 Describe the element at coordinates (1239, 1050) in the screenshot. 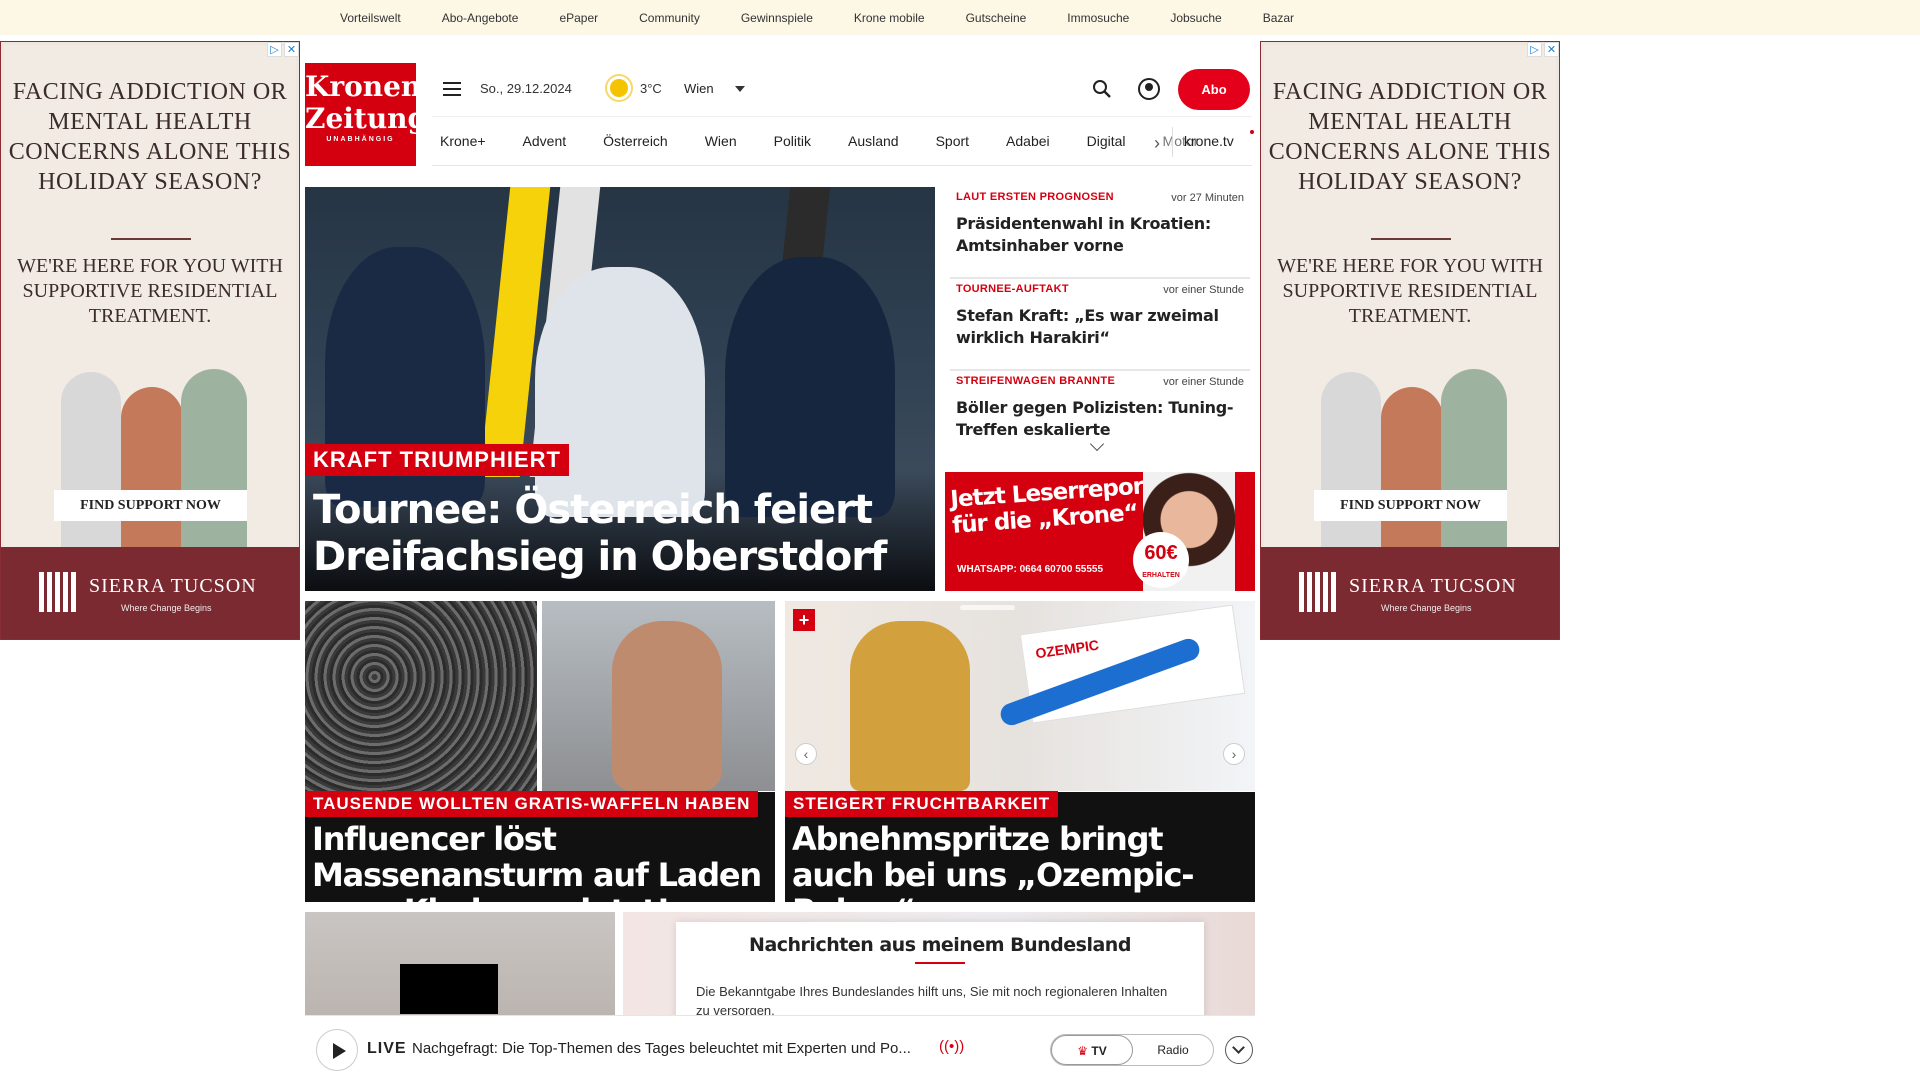

I see `expand-player-icon` at that location.